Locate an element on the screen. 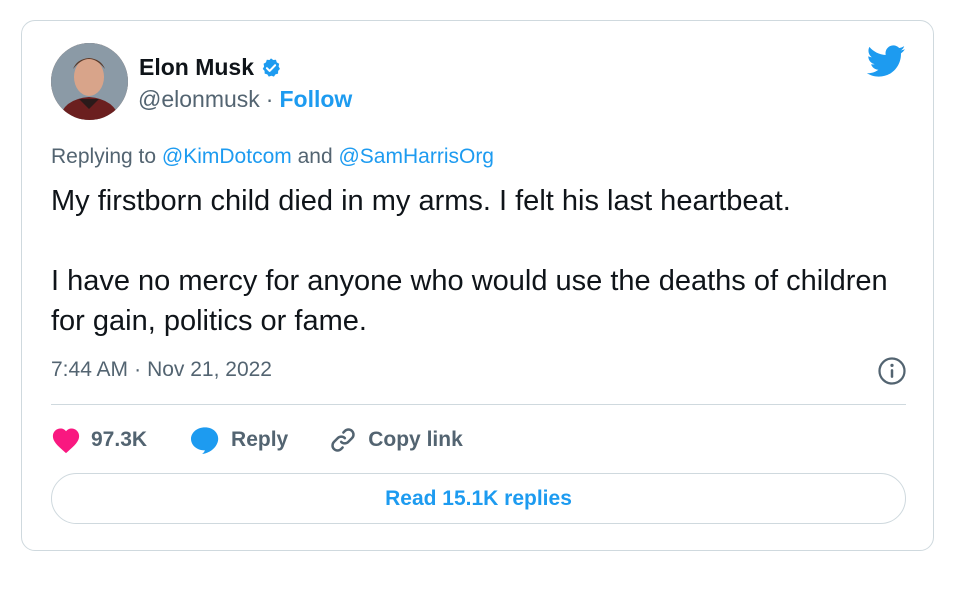 This screenshot has height=606, width=974. copy-link-button: Copy link is located at coordinates (395, 440).